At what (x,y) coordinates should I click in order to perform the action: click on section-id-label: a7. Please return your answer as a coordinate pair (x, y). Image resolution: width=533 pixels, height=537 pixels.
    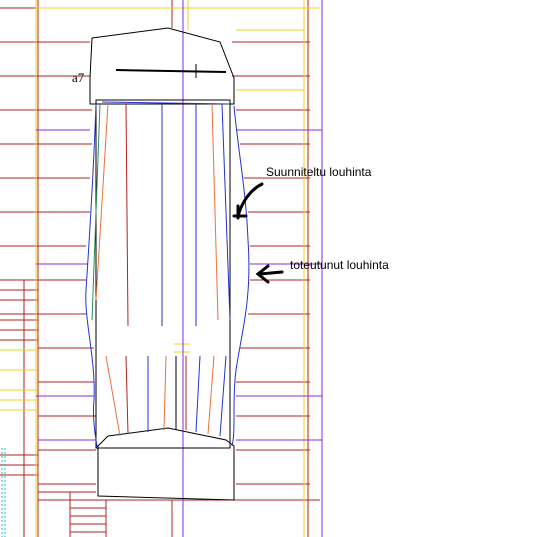
    Looking at the image, I should click on (78, 77).